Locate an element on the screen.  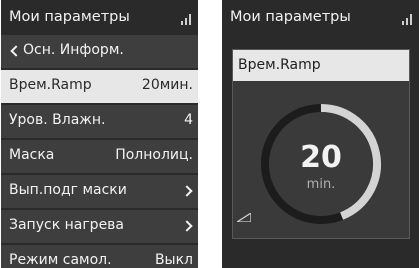
ramp-time-unit: min. is located at coordinates (321, 184).